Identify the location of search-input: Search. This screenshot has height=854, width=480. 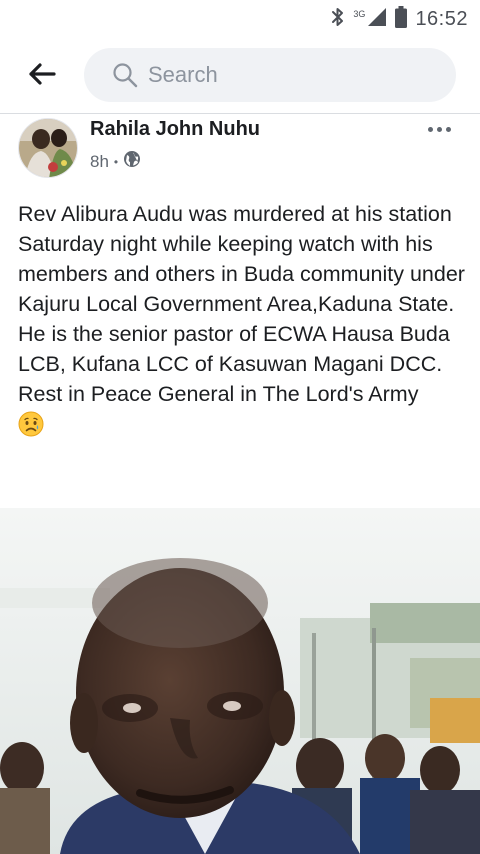
(270, 75).